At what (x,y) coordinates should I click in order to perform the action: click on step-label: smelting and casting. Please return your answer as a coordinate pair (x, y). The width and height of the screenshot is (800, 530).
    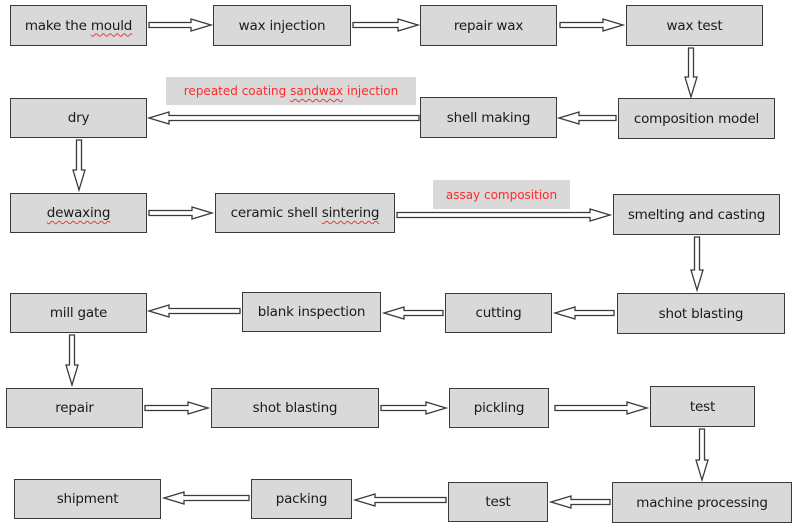
    Looking at the image, I should click on (696, 214).